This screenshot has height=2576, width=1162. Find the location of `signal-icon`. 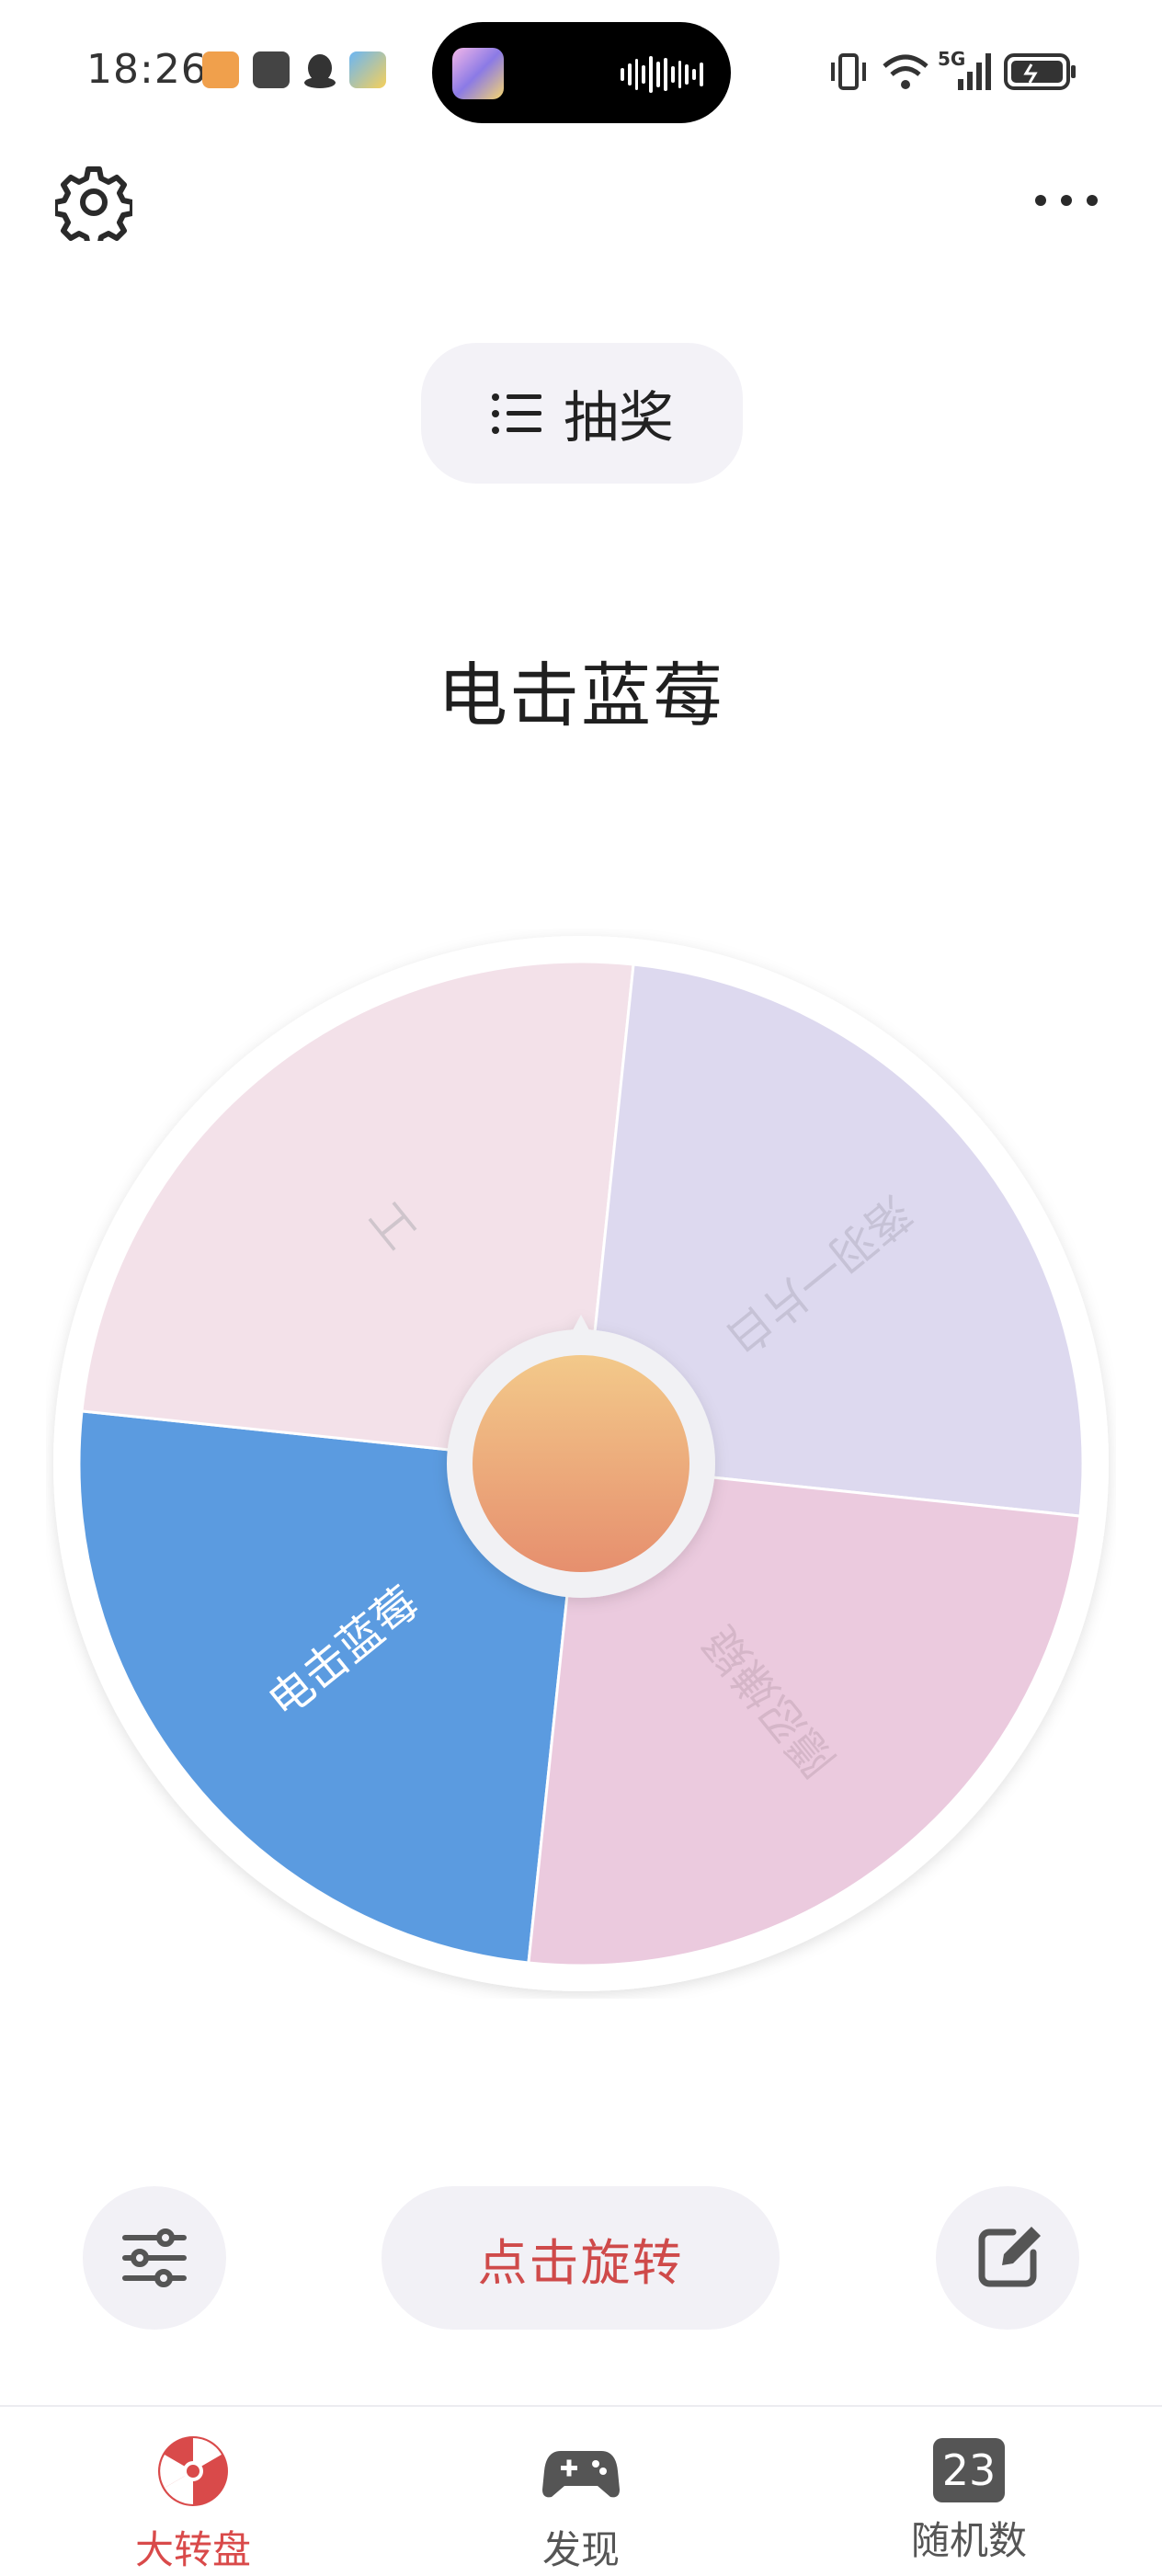

signal-icon is located at coordinates (975, 71).